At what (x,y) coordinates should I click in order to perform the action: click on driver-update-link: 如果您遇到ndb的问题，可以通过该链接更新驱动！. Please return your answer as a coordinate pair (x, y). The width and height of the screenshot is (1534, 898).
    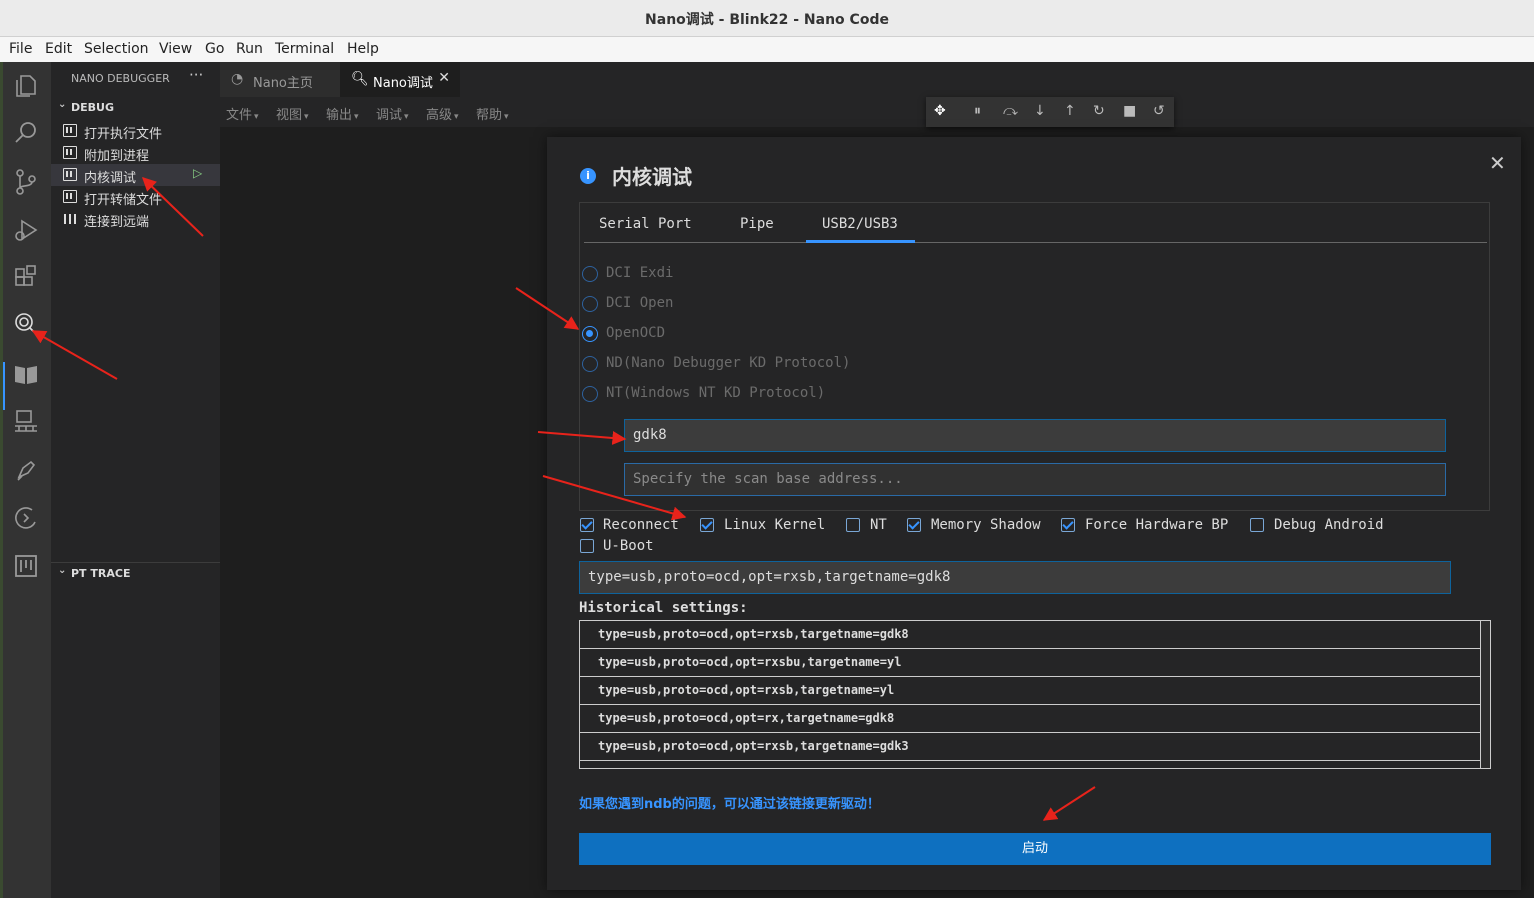
    Looking at the image, I should click on (729, 802).